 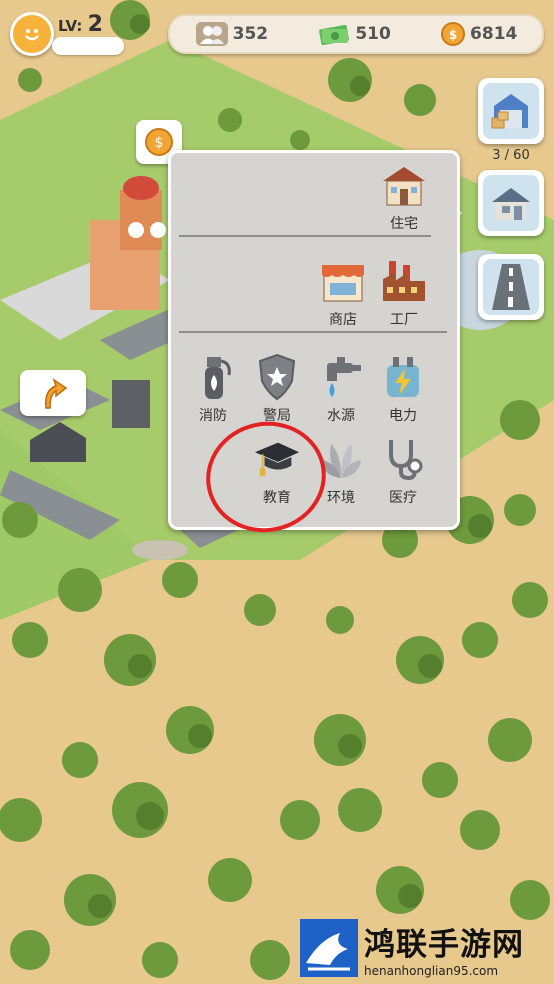 What do you see at coordinates (211, 34) in the screenshot?
I see `population-icon` at bounding box center [211, 34].